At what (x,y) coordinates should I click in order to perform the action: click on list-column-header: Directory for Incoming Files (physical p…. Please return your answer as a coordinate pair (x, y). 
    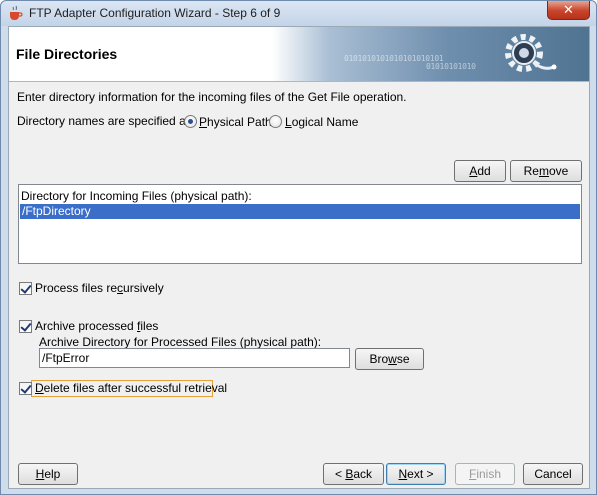
    Looking at the image, I should click on (136, 196).